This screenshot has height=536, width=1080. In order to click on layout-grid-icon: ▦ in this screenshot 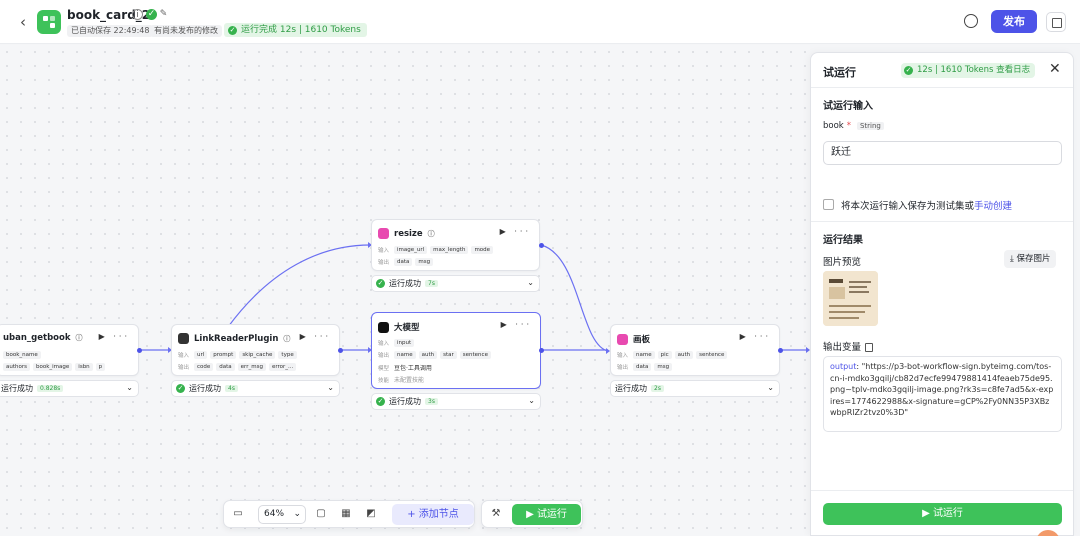, I will do `click(346, 514)`.